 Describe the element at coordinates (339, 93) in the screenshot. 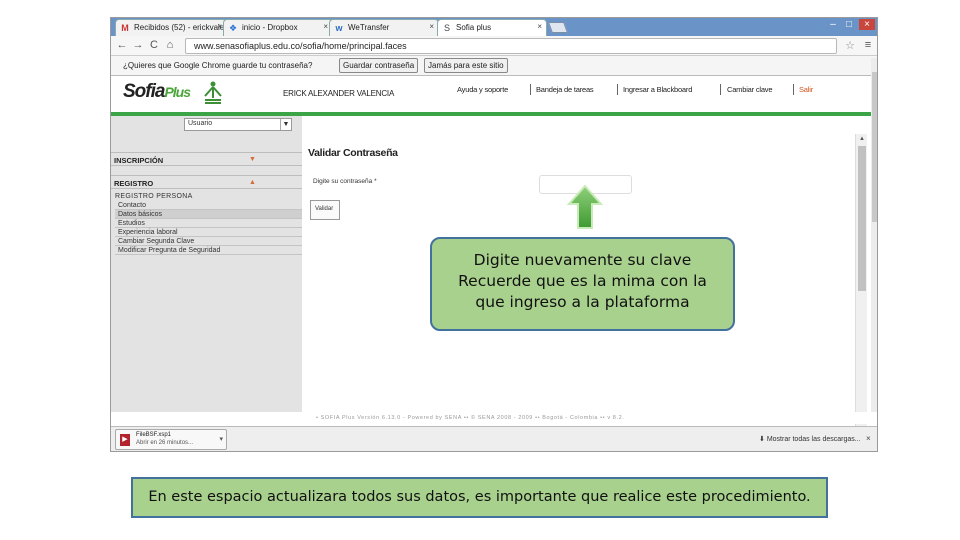

I see `user-name: ERICK ALEXANDER VALENCIA` at that location.